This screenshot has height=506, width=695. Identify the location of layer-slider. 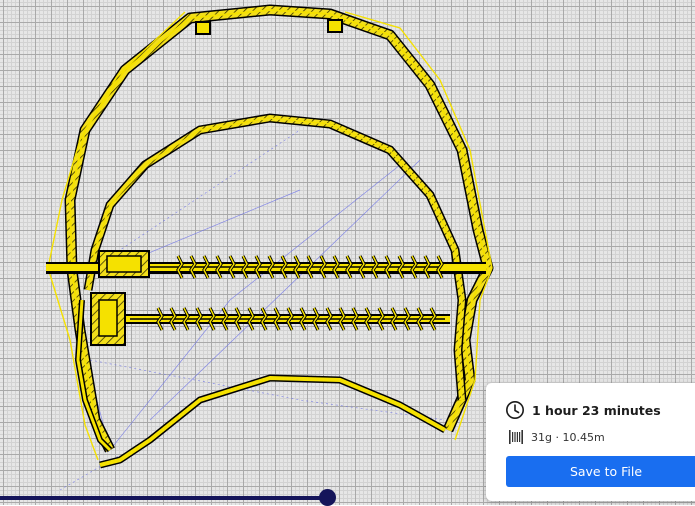
(168, 497).